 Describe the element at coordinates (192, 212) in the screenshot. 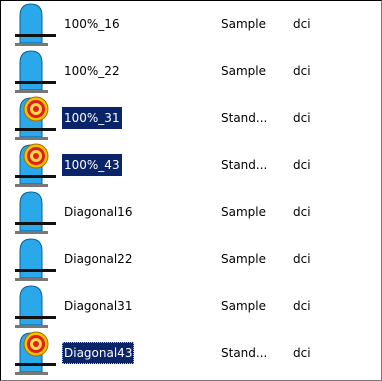

I see `list-item: Diagonal16 Sample dci` at that location.